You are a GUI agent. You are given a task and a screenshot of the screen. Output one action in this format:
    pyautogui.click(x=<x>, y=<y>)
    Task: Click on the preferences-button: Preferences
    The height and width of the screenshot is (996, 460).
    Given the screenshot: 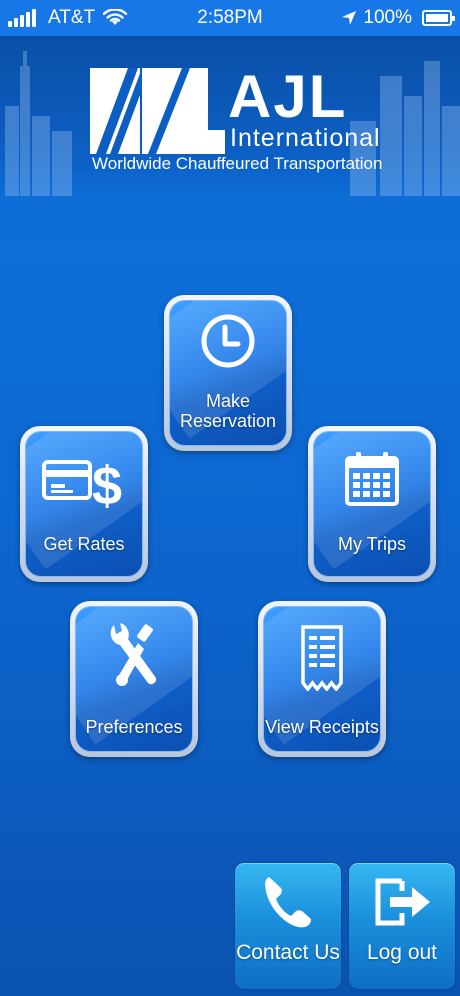 What is the action you would take?
    pyautogui.click(x=134, y=679)
    